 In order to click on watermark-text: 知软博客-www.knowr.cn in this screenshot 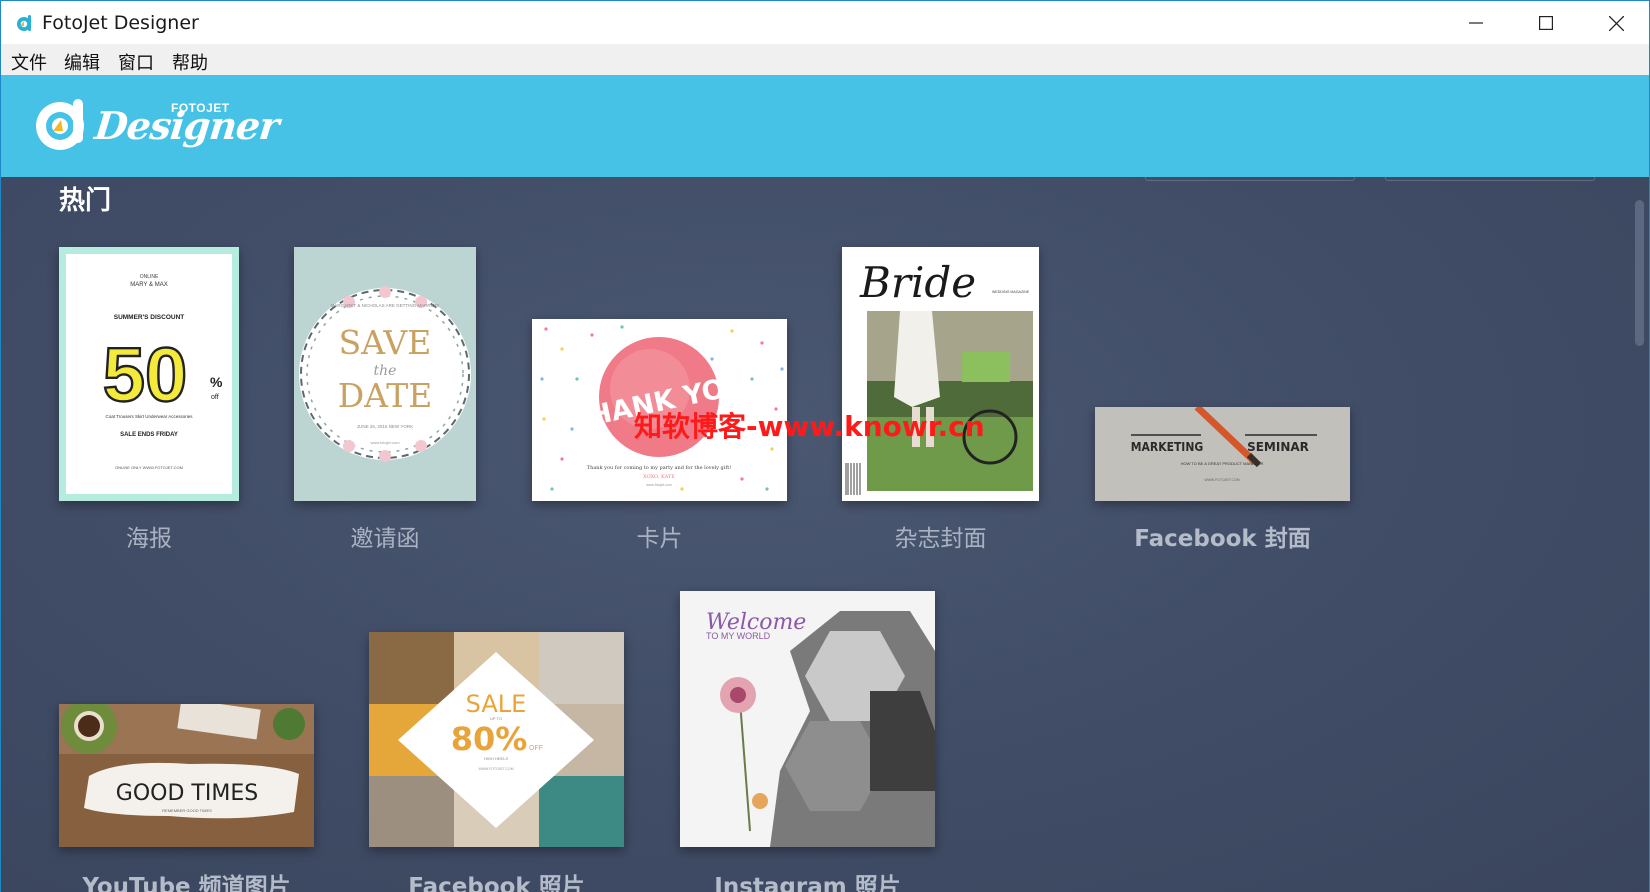, I will do `click(809, 426)`.